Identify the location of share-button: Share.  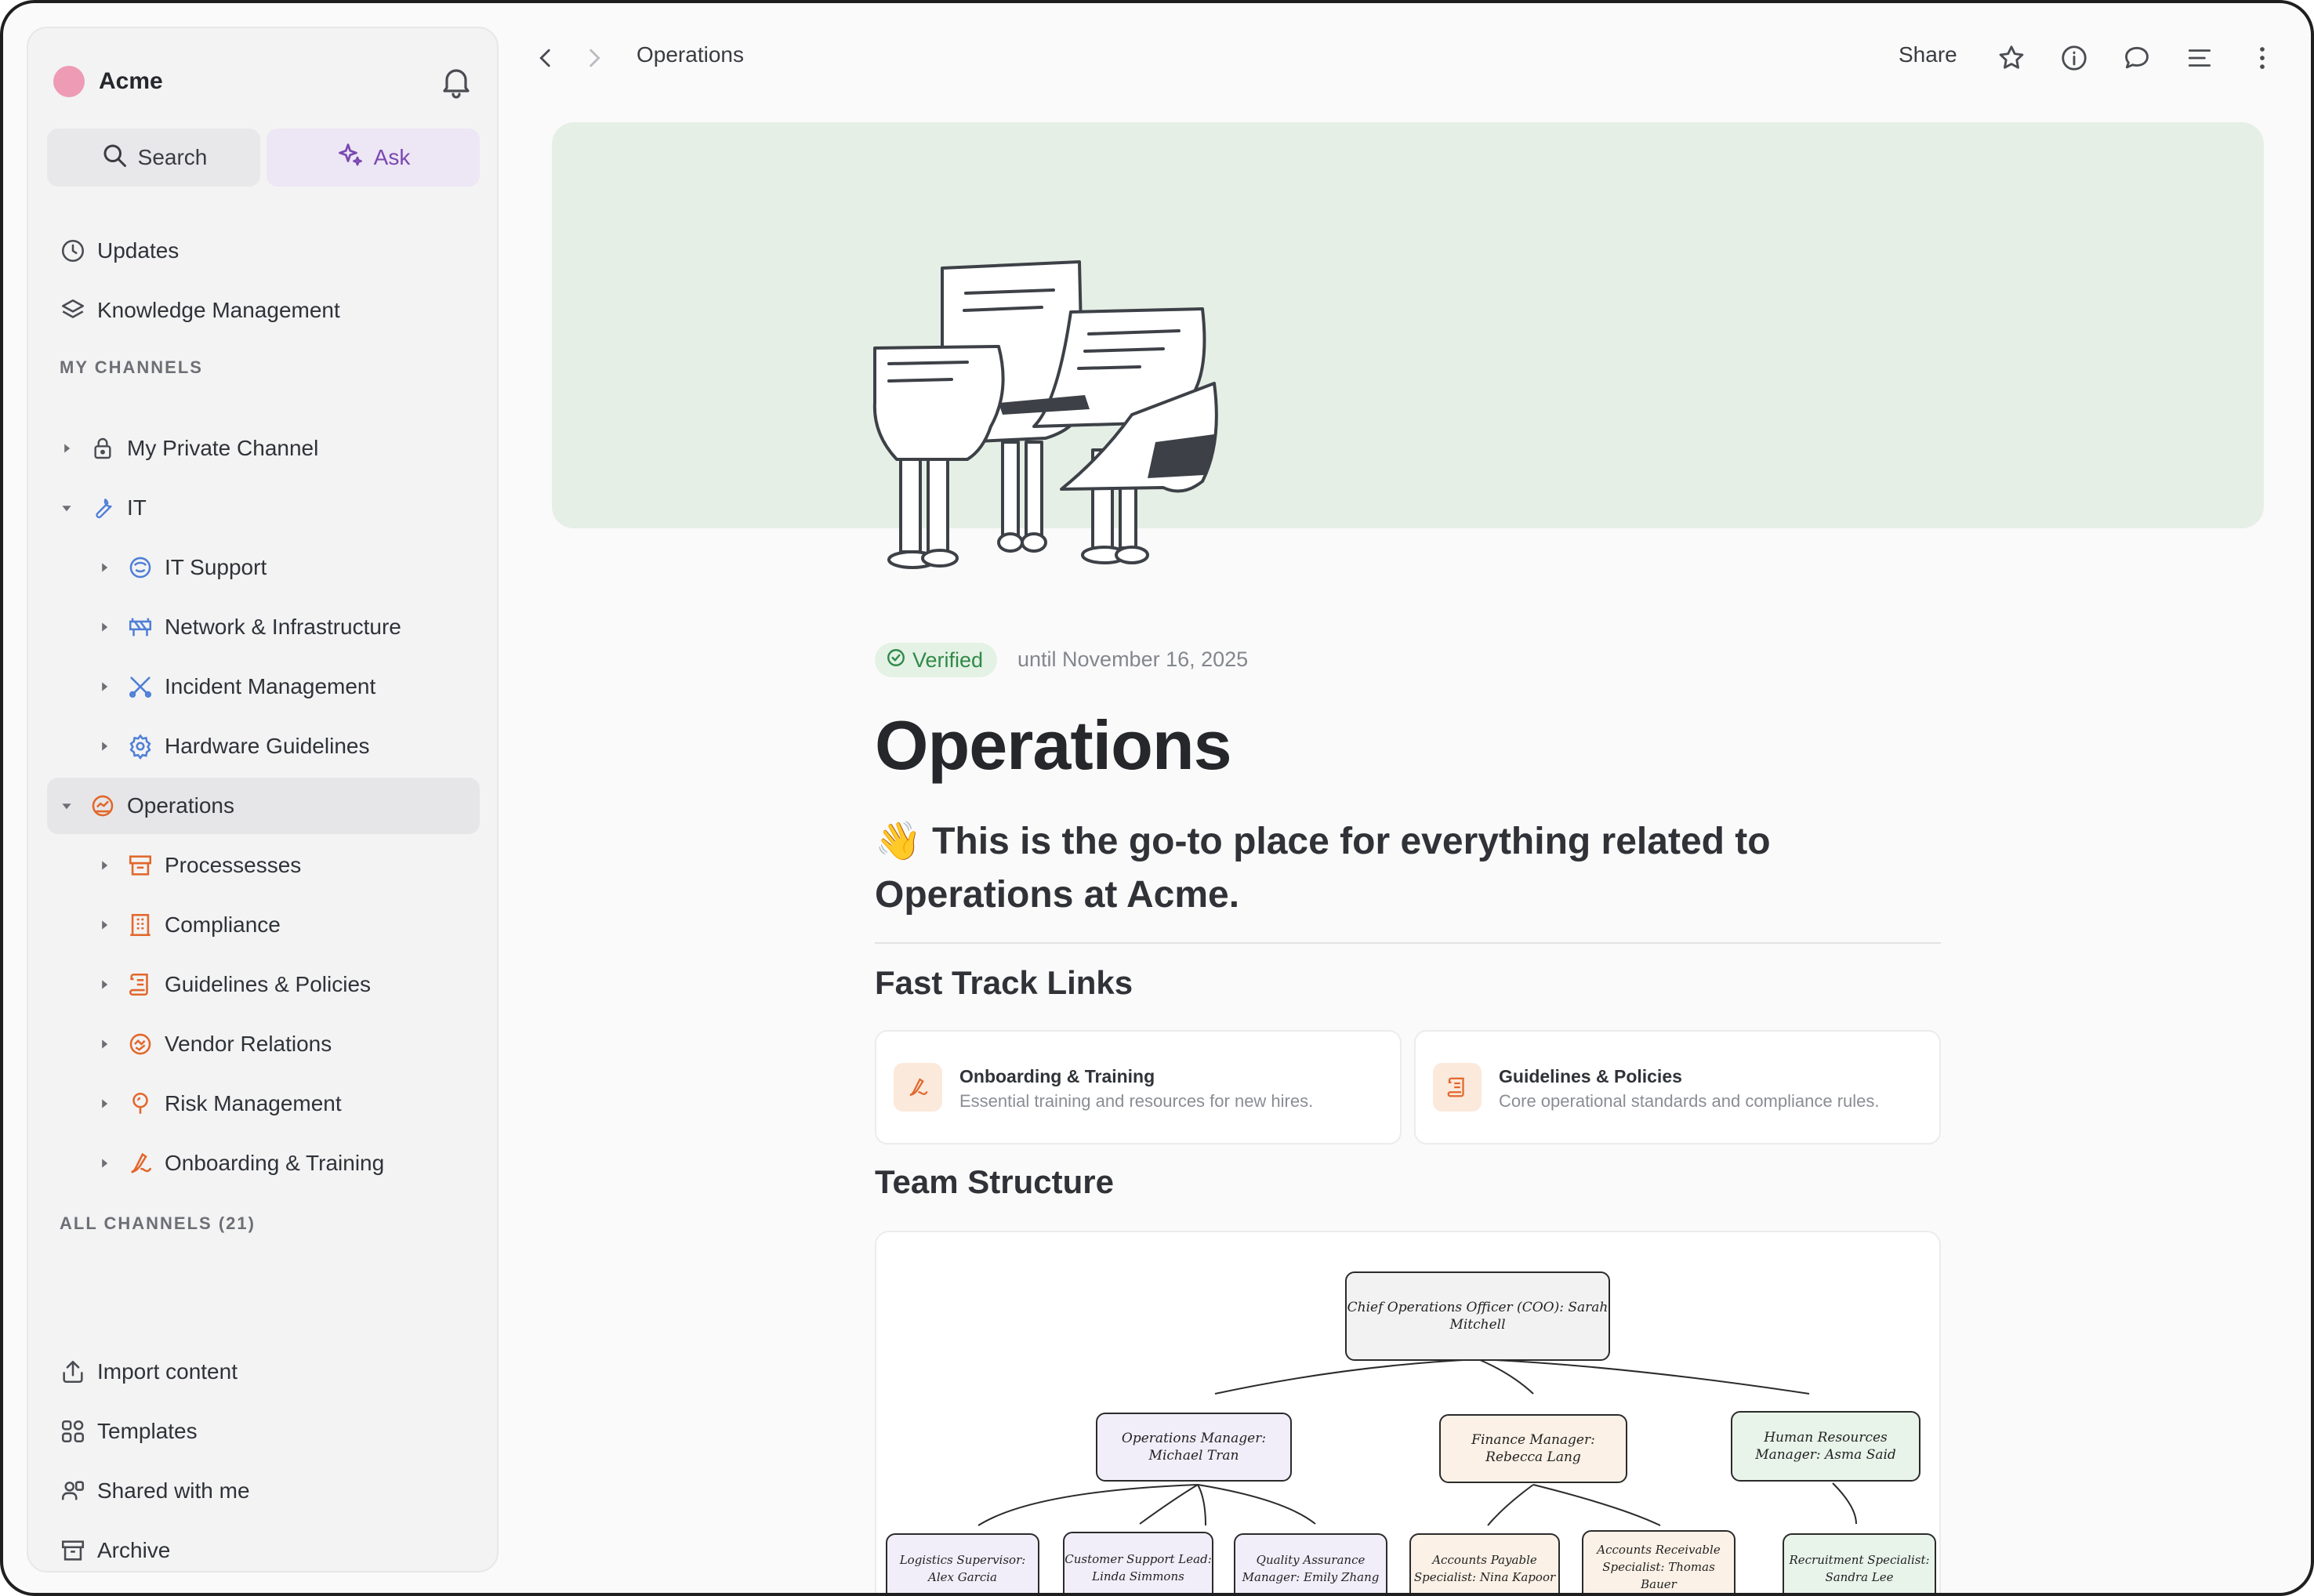
(1928, 54).